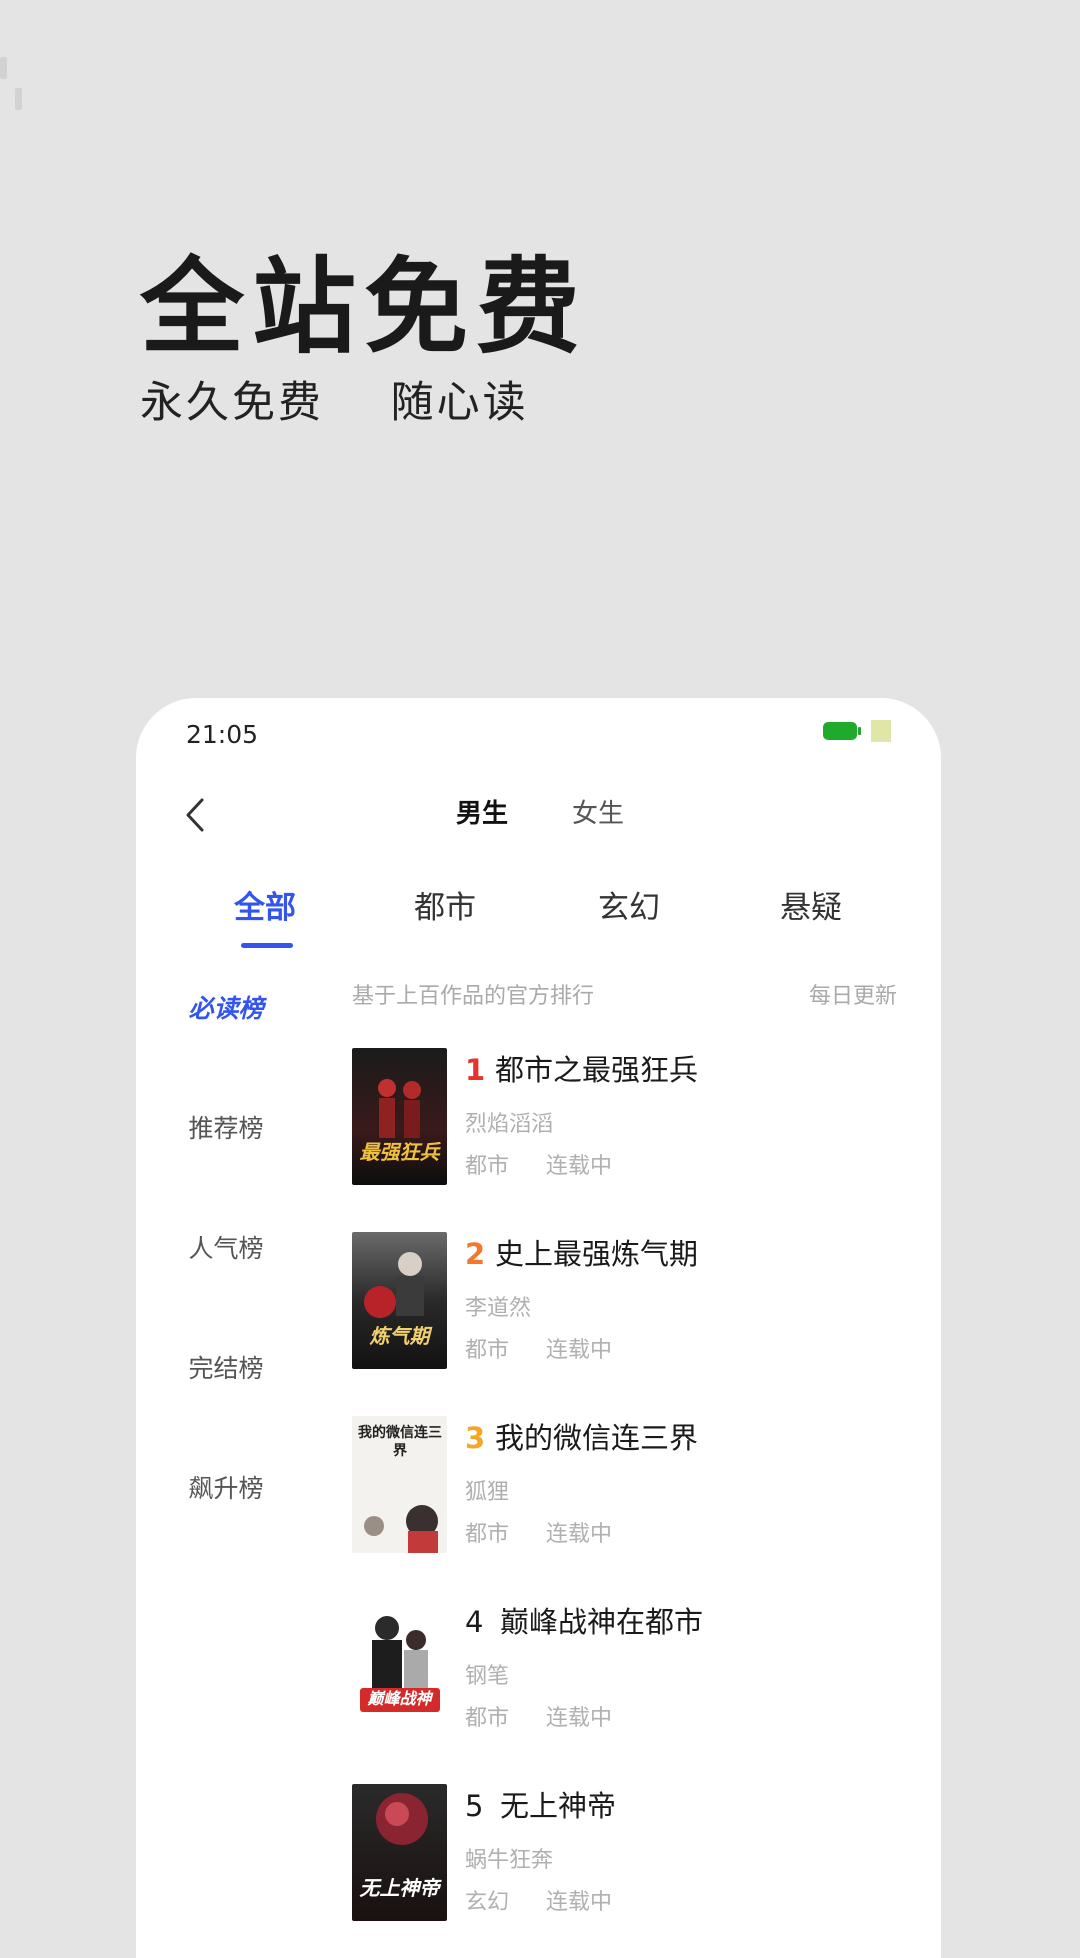 This screenshot has width=1080, height=1958. What do you see at coordinates (399, 1300) in the screenshot?
I see `book-cover: 炼气期` at bounding box center [399, 1300].